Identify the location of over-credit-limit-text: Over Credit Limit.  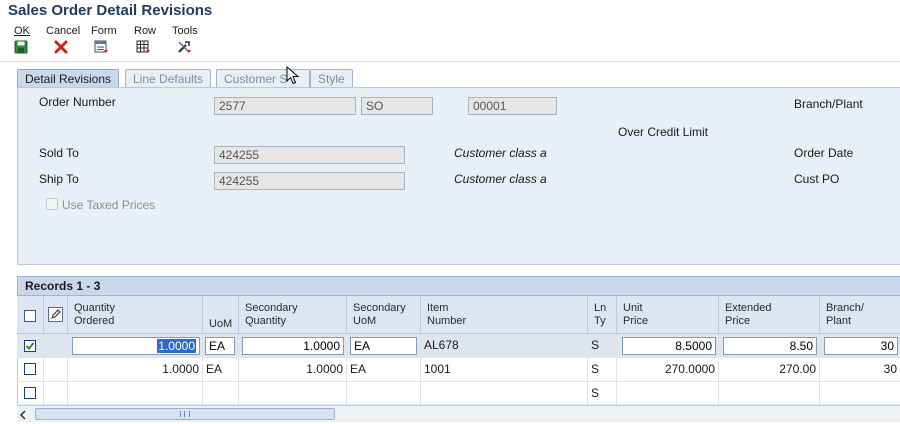
(663, 132).